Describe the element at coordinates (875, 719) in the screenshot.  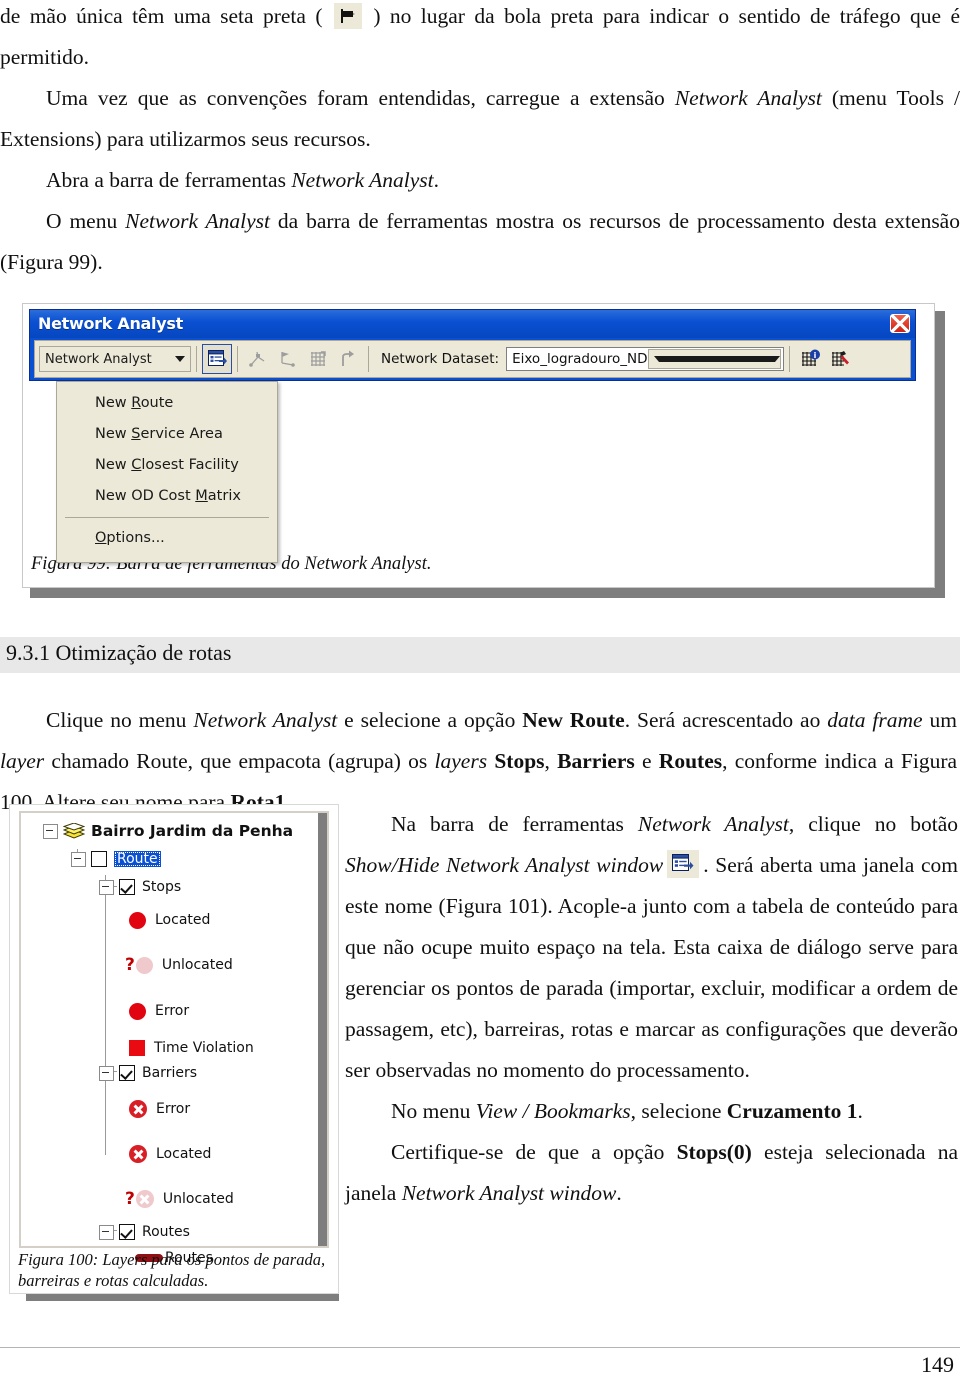
I see `mid-i2: data frame` at that location.